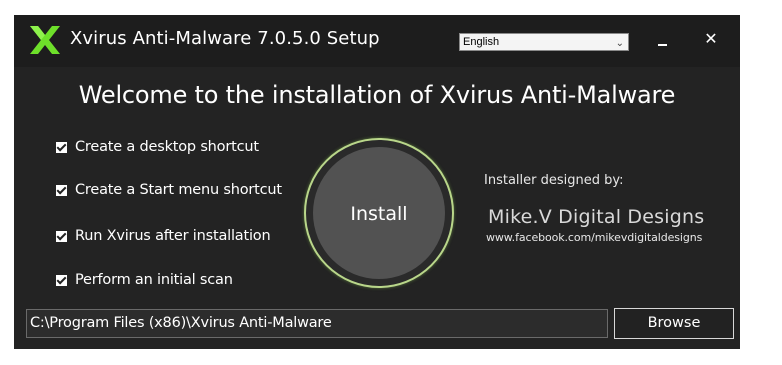  What do you see at coordinates (674, 323) in the screenshot?
I see `browse-button: Browse` at bounding box center [674, 323].